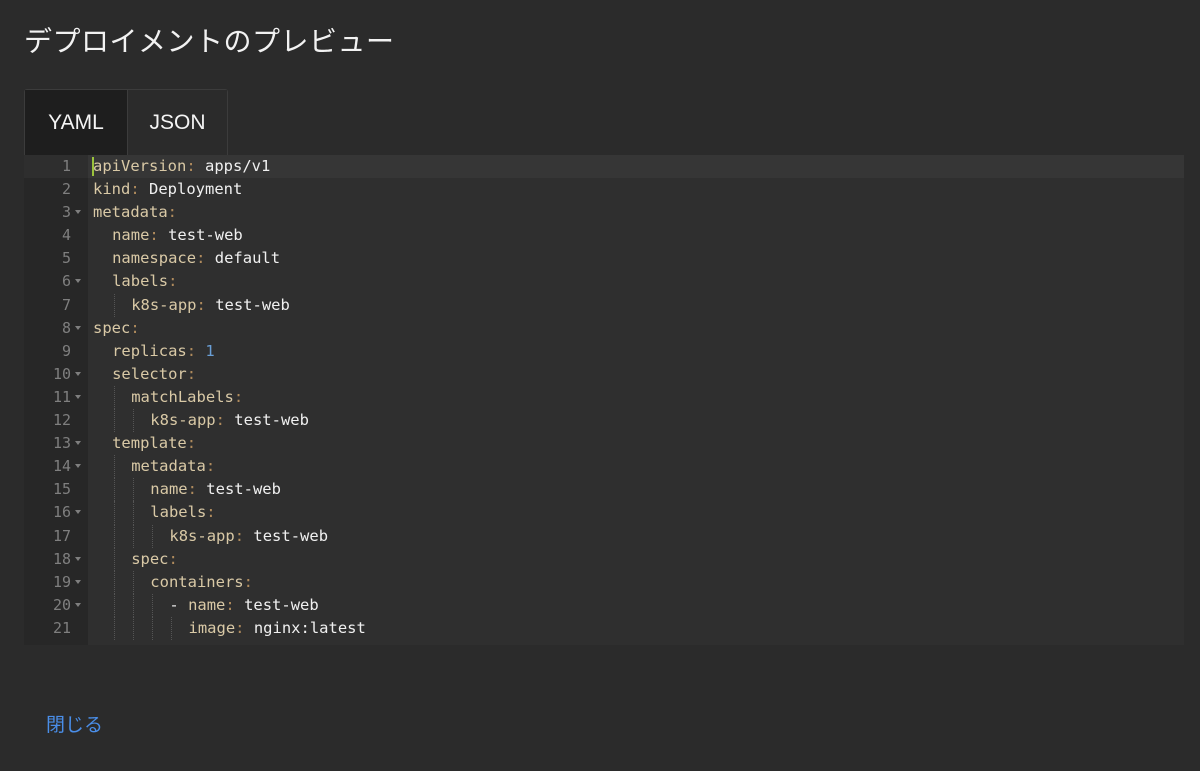 The width and height of the screenshot is (1200, 771). I want to click on format-tabs: YAML JSON, so click(126, 122).